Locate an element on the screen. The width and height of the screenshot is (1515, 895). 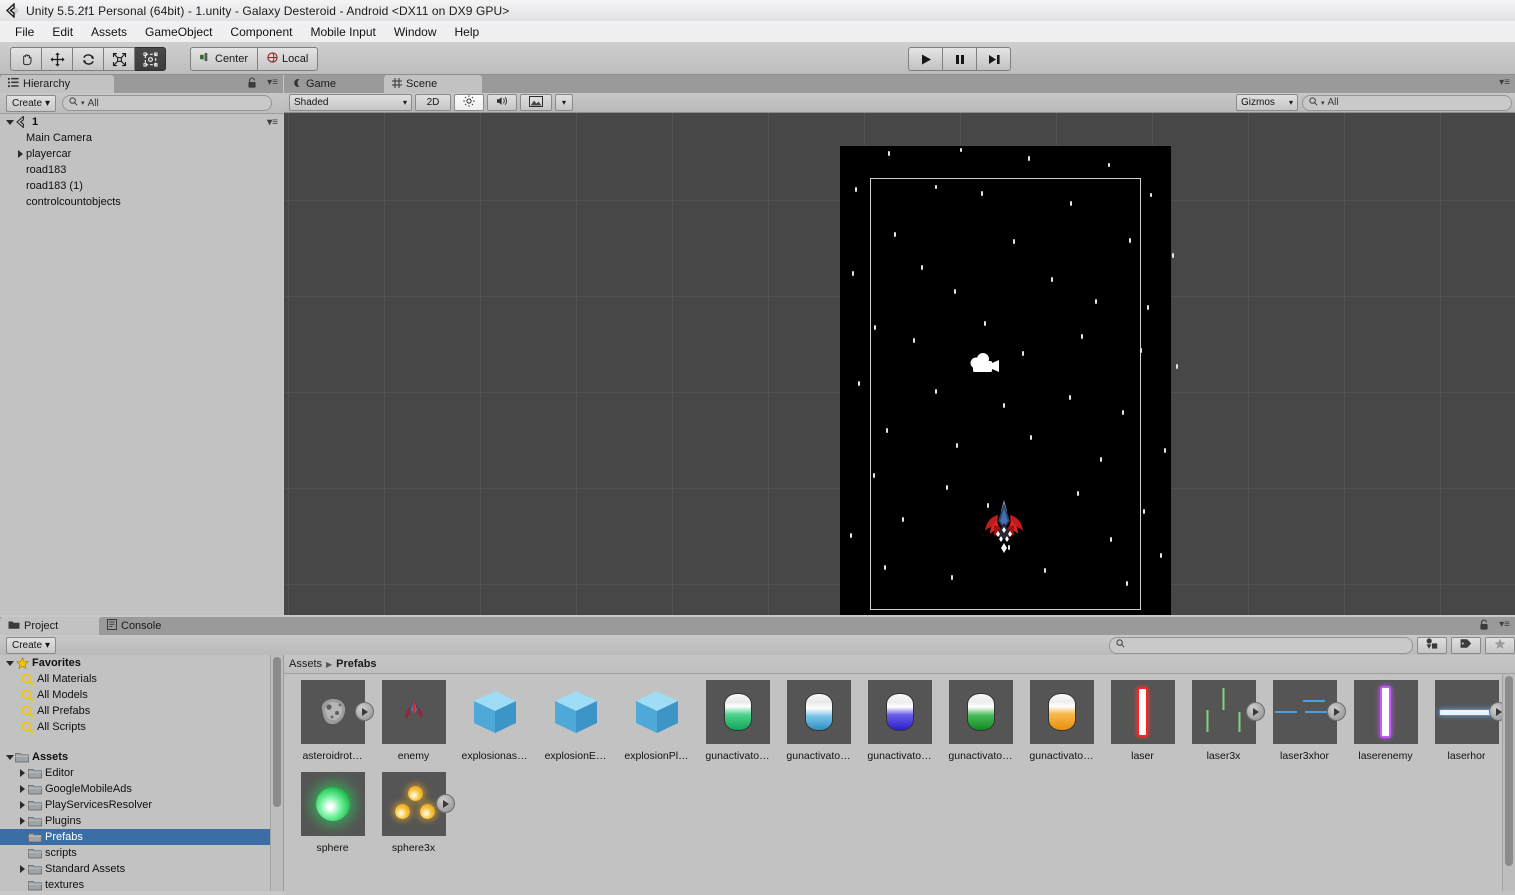
project-tree-standard-assets: Standard Assets is located at coordinates (141, 869).